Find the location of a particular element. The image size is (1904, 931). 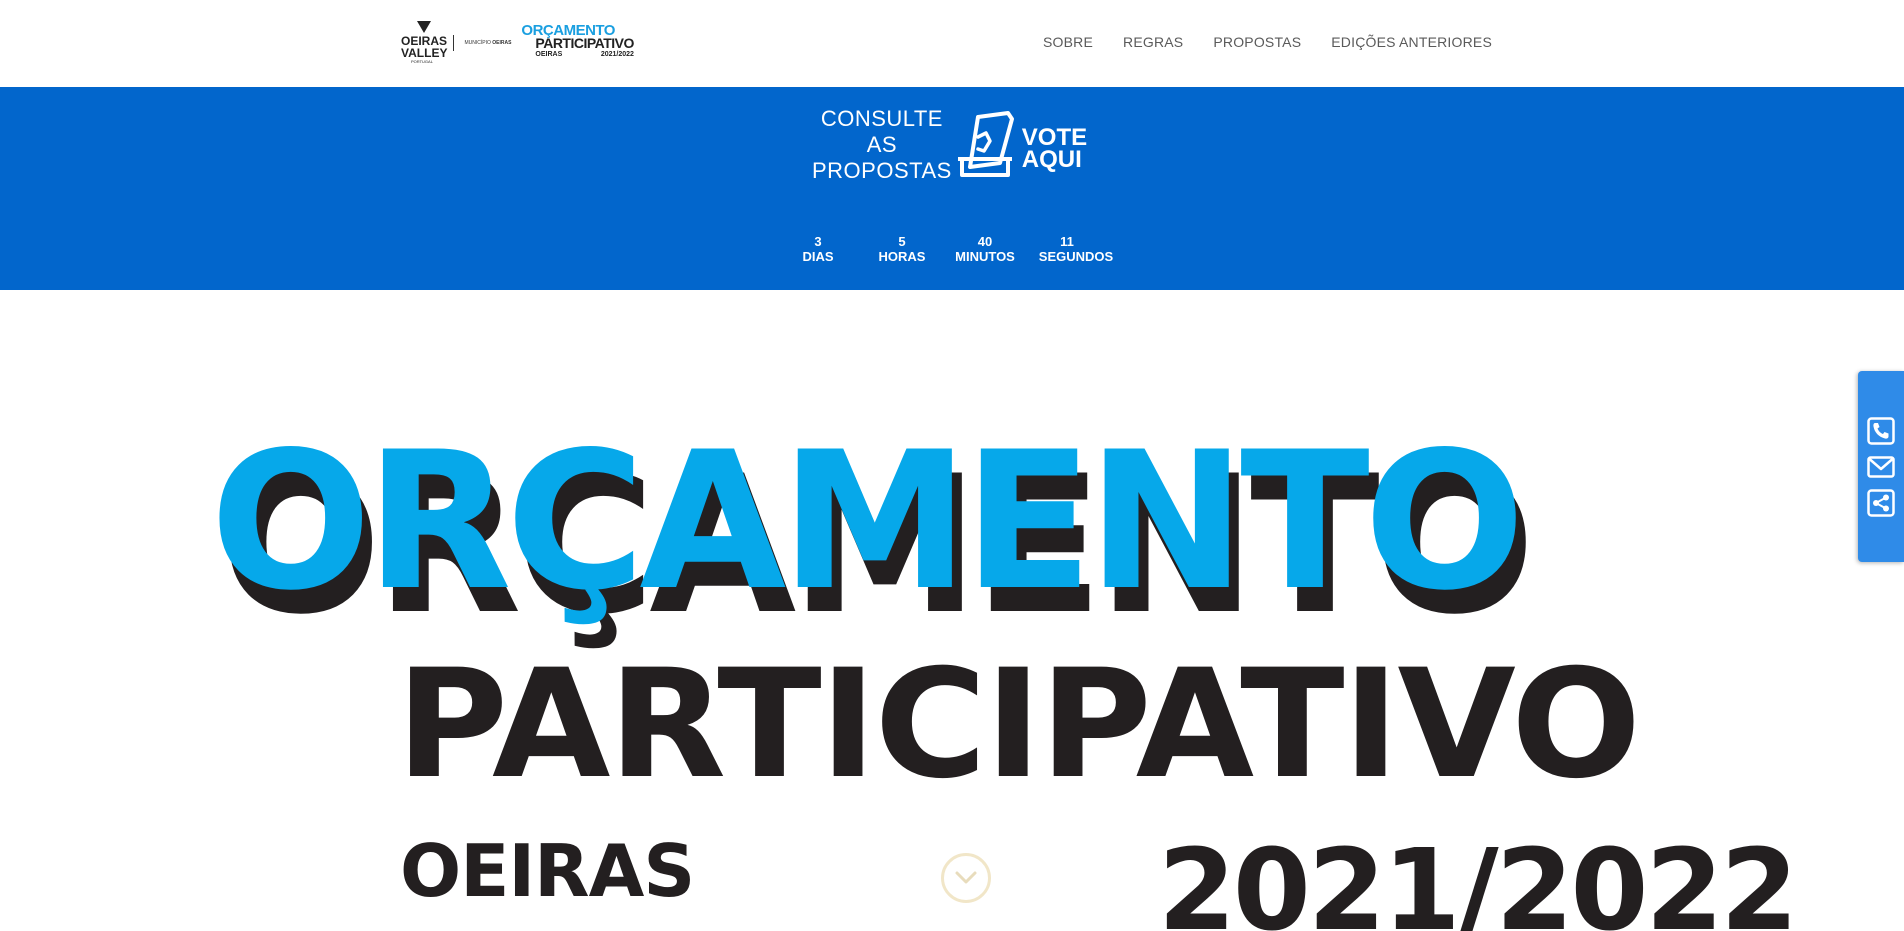

share-icon is located at coordinates (1881, 503).